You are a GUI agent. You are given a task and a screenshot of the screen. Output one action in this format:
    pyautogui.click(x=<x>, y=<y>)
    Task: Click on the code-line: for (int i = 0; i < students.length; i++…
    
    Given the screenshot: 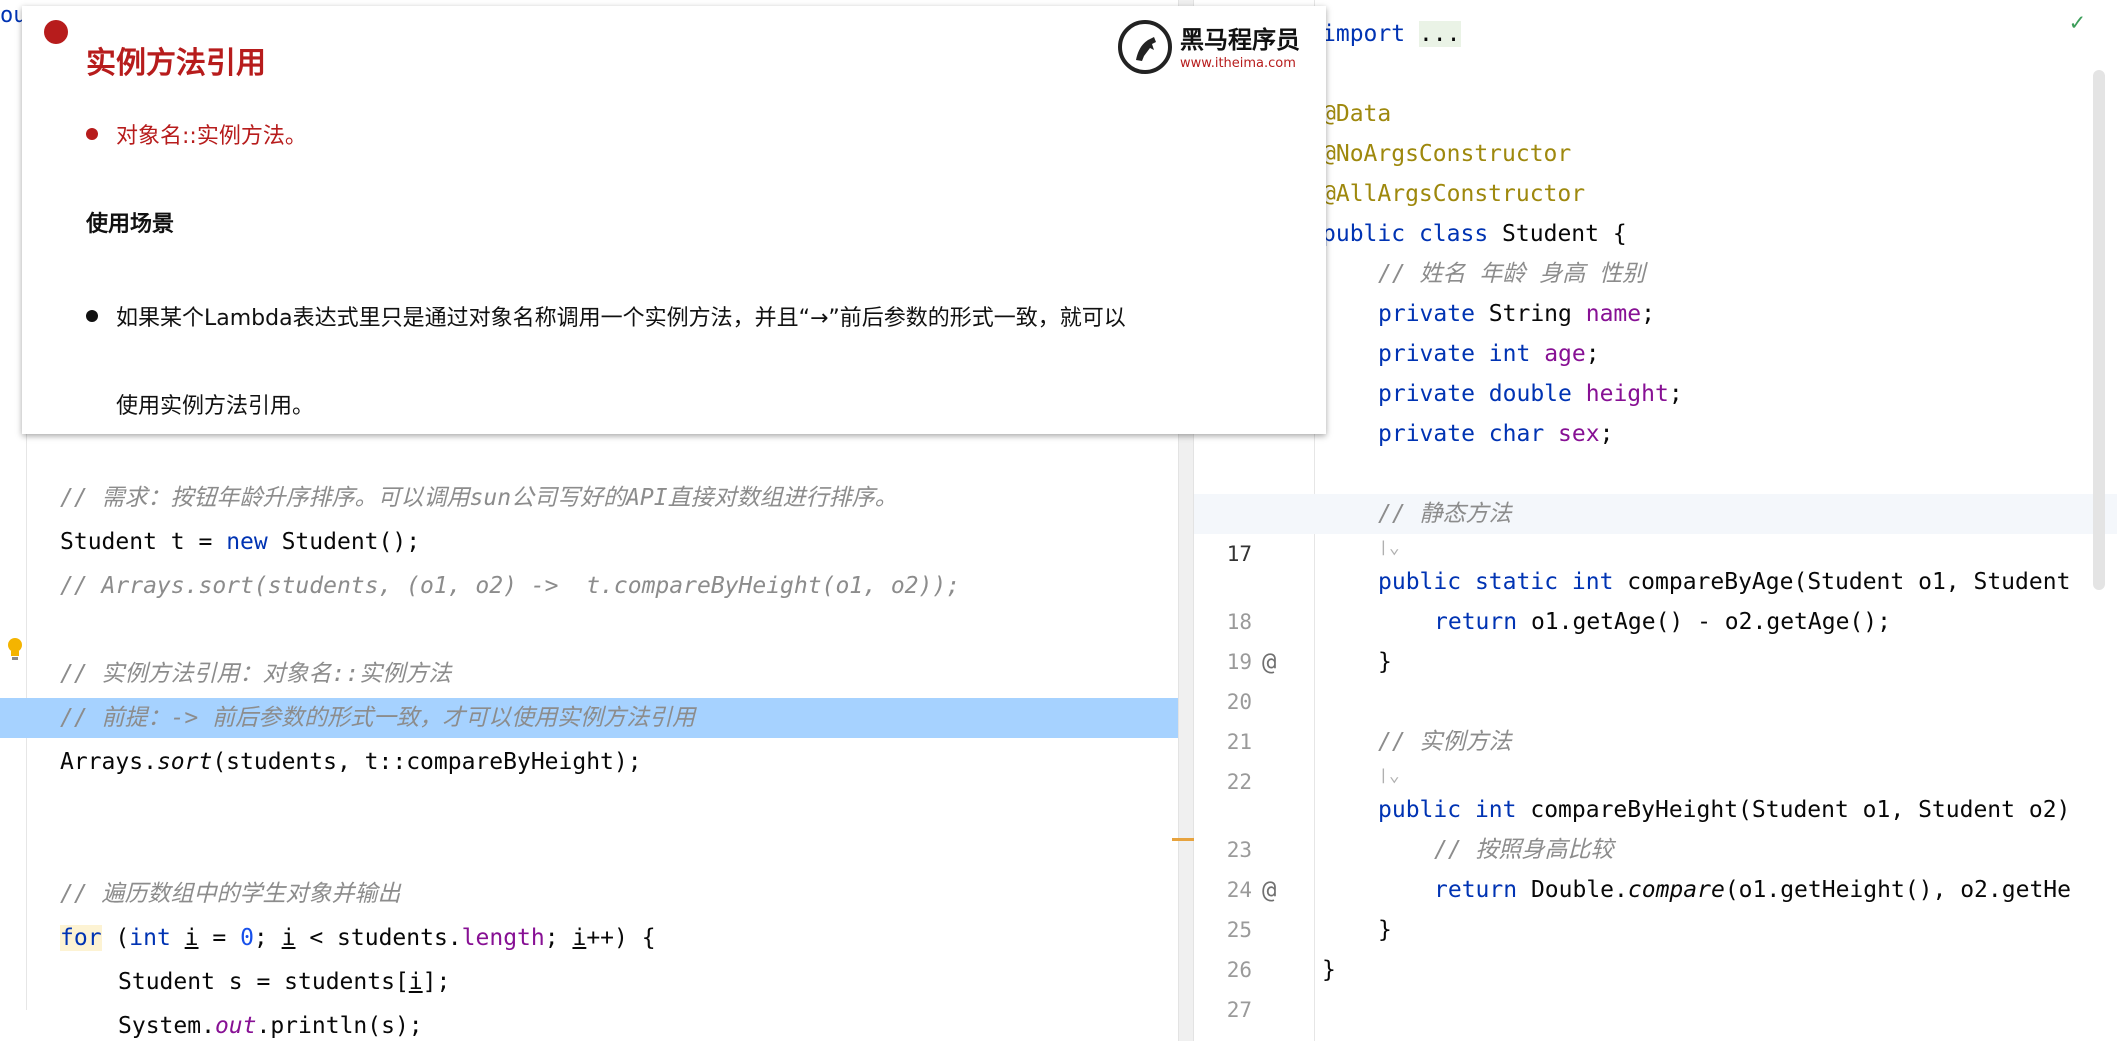 What is the action you would take?
    pyautogui.click(x=589, y=938)
    